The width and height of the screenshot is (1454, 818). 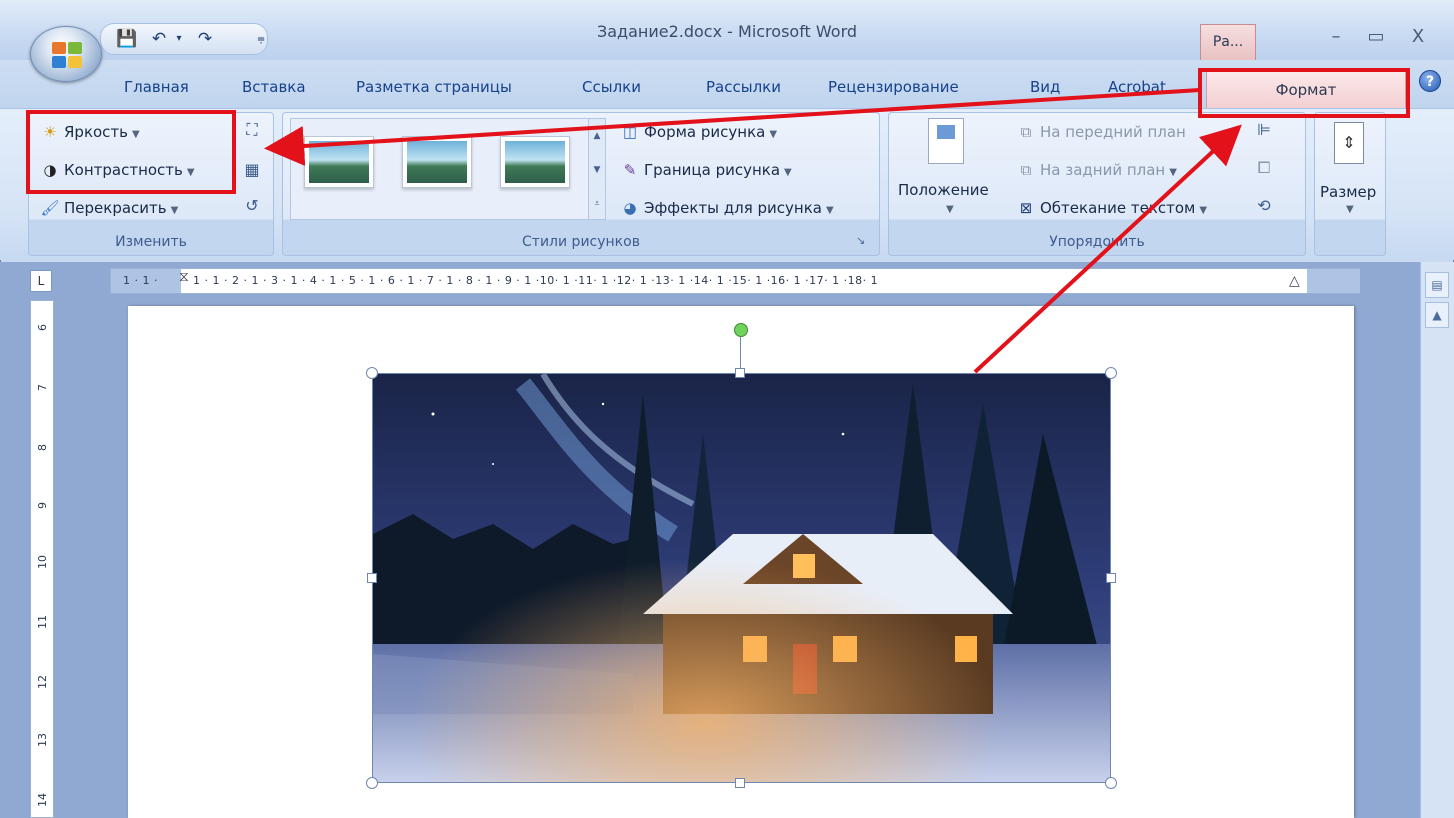 What do you see at coordinates (42, 387) in the screenshot?
I see `vruler-mark: 7` at bounding box center [42, 387].